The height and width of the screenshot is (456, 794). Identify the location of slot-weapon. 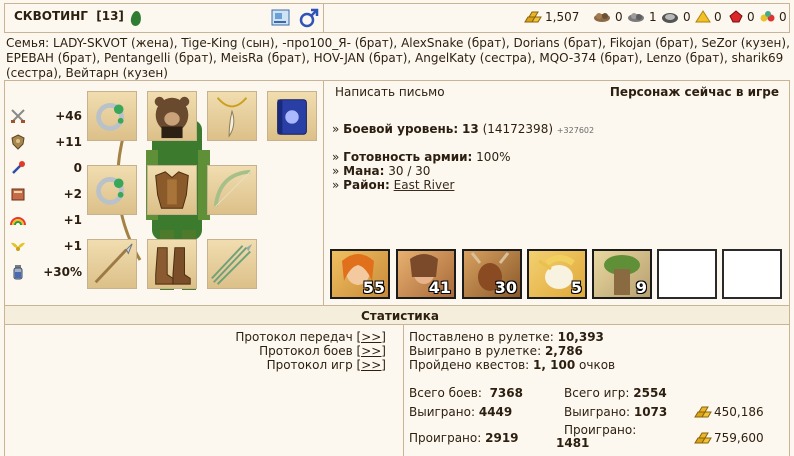
(112, 264).